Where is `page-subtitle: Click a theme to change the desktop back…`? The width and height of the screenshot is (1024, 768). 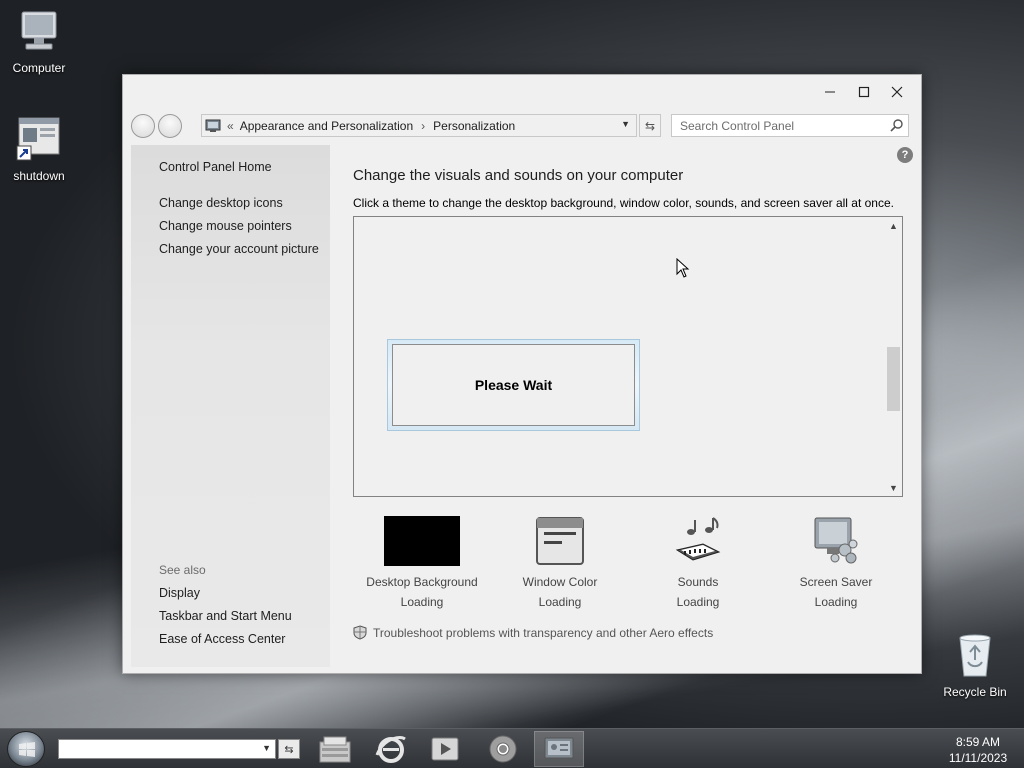 page-subtitle: Click a theme to change the desktop back… is located at coordinates (623, 203).